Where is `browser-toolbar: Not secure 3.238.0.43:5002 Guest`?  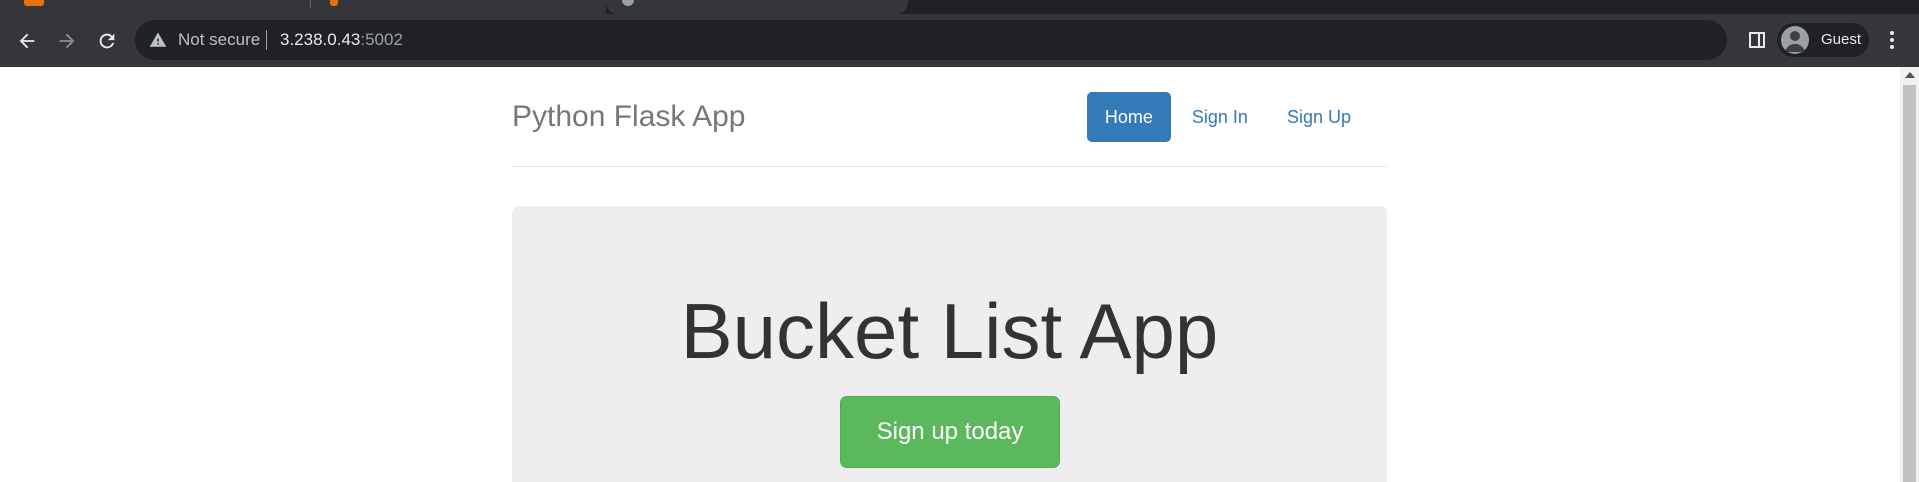 browser-toolbar: Not secure 3.238.0.43:5002 Guest is located at coordinates (959, 40).